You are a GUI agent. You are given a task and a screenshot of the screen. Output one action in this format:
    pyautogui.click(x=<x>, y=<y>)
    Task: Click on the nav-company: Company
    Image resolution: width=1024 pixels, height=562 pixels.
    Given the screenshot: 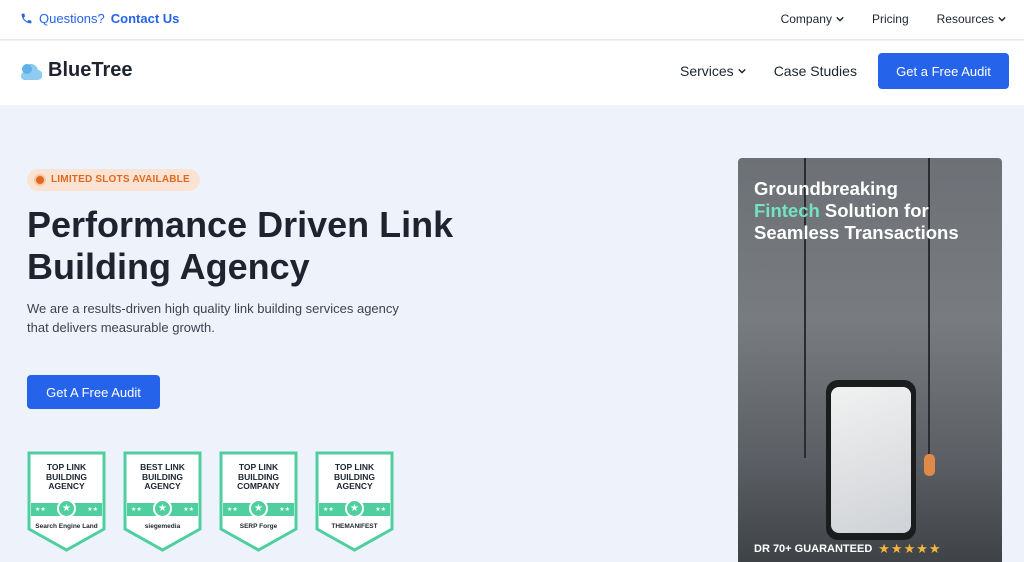 What is the action you would take?
    pyautogui.click(x=812, y=19)
    